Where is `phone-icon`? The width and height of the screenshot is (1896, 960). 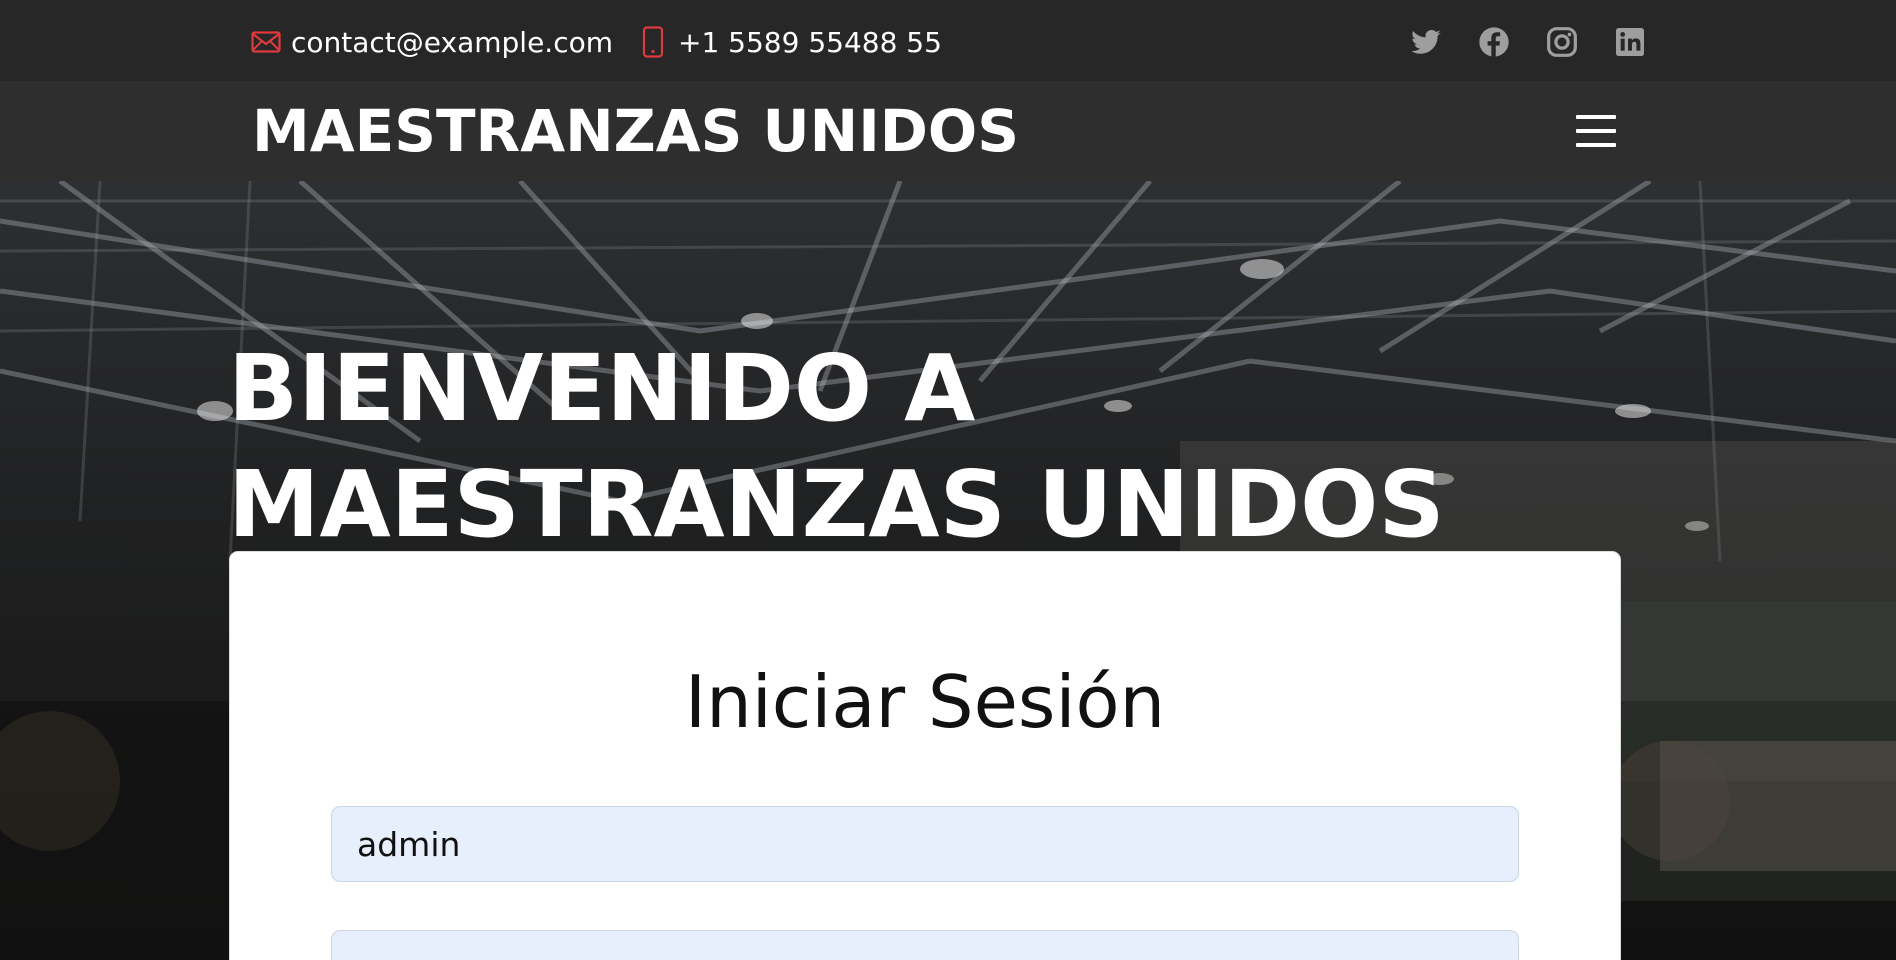 phone-icon is located at coordinates (653, 42).